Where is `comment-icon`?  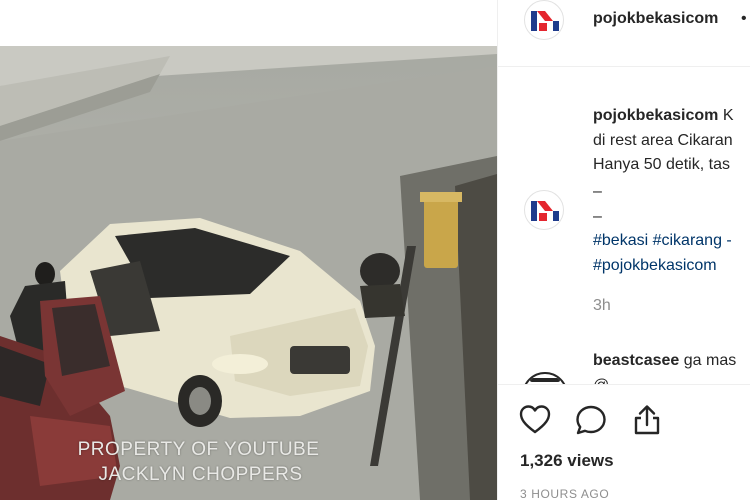 comment-icon is located at coordinates (591, 420).